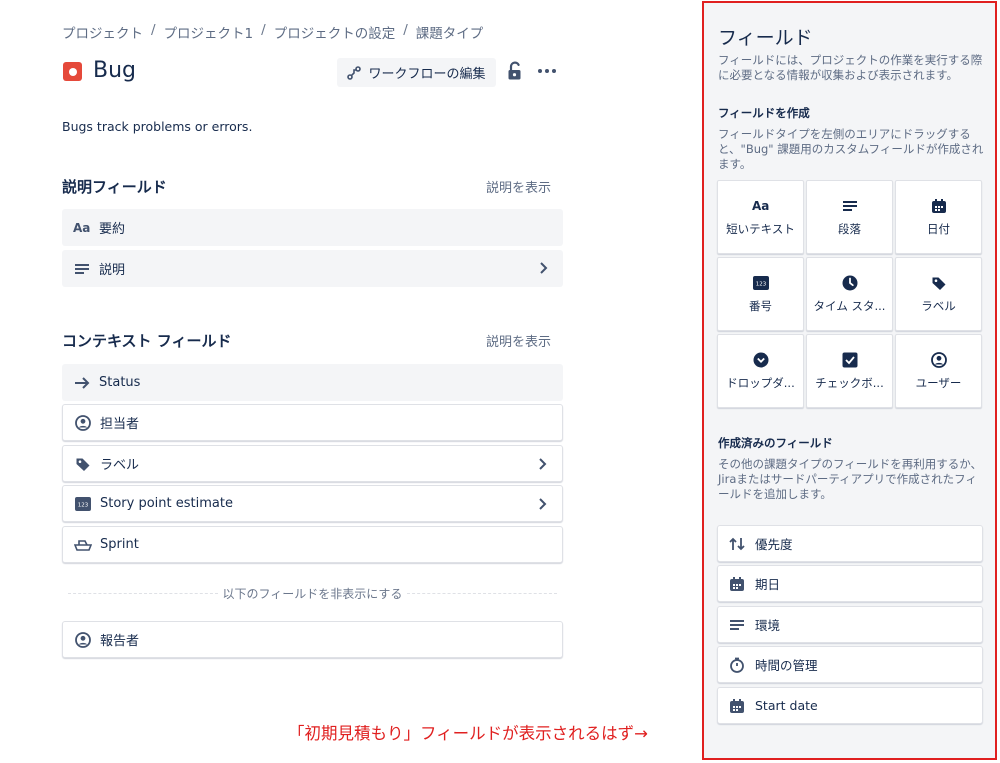 The image size is (1000, 763). What do you see at coordinates (120, 465) in the screenshot?
I see `field-label: ラベル` at bounding box center [120, 465].